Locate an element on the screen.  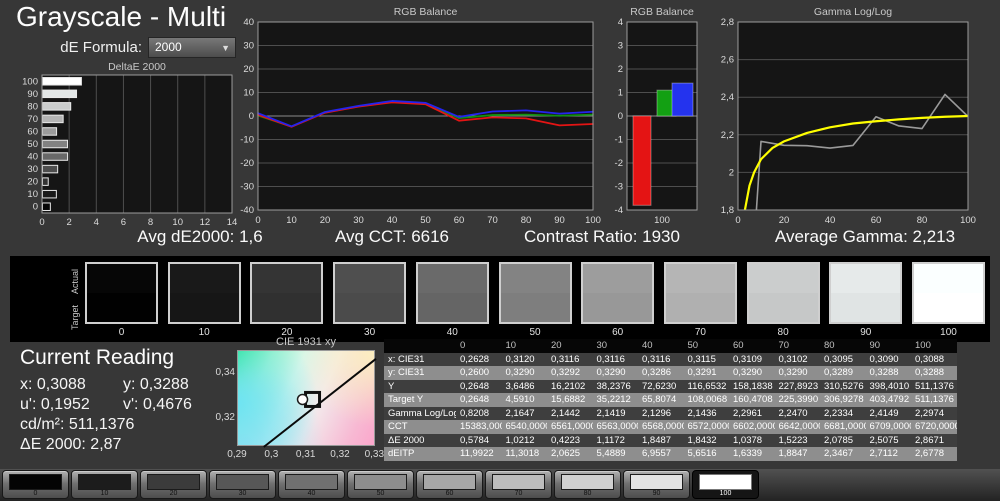
reading-x: x: 0,3088 is located at coordinates (53, 384).